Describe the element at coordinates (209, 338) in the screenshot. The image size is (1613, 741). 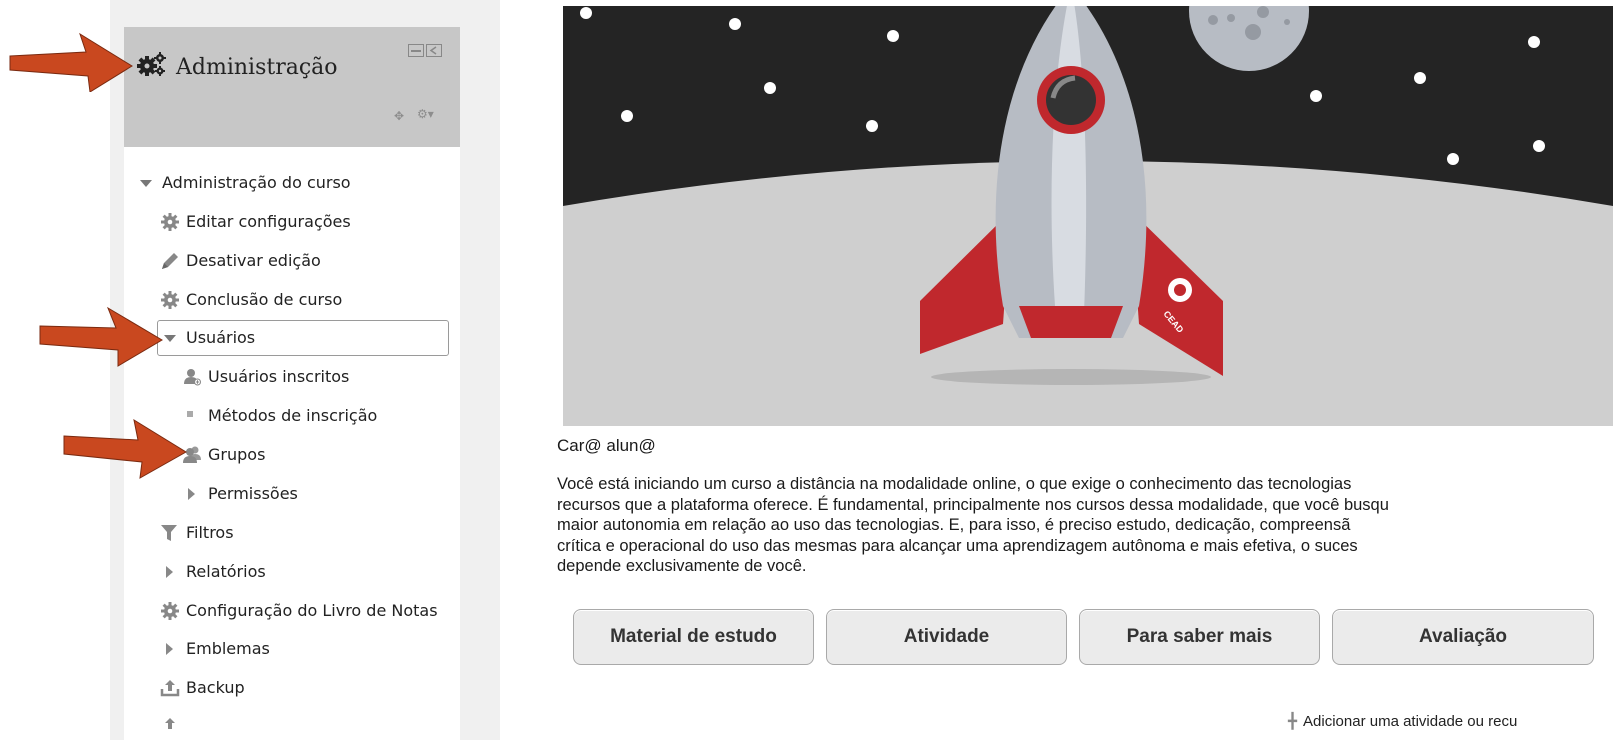
I see `tree-item-users: Usuários` at that location.